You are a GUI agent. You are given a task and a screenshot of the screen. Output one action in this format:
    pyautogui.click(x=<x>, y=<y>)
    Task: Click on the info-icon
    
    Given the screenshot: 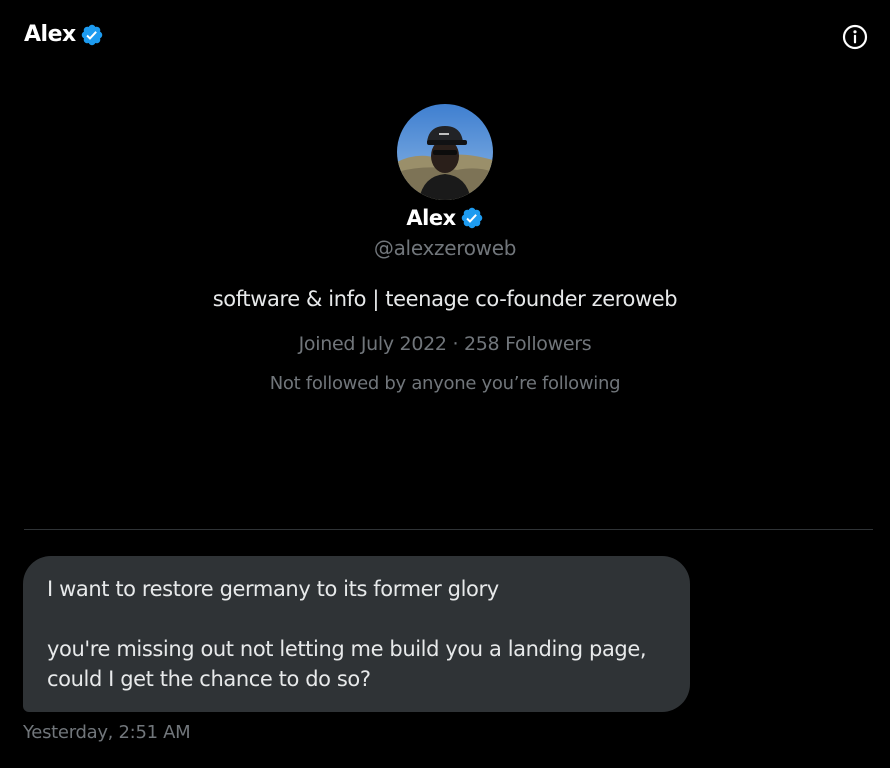 What is the action you would take?
    pyautogui.click(x=855, y=37)
    